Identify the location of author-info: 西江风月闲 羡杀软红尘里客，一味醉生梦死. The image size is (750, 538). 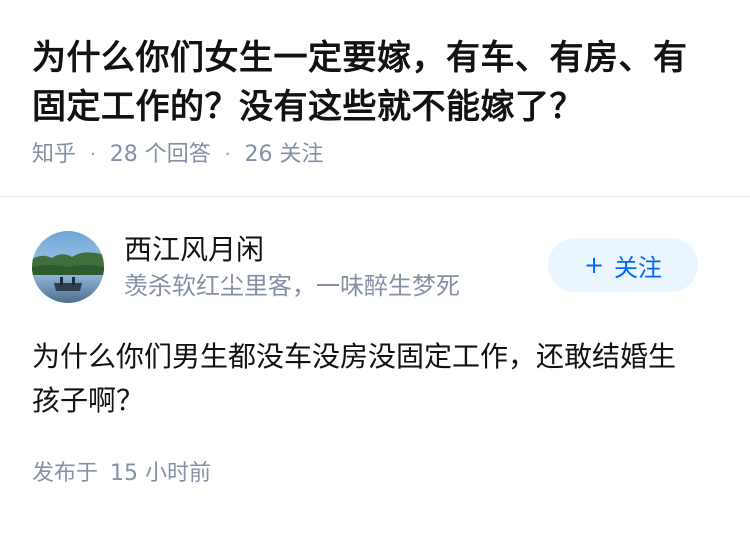
(336, 267).